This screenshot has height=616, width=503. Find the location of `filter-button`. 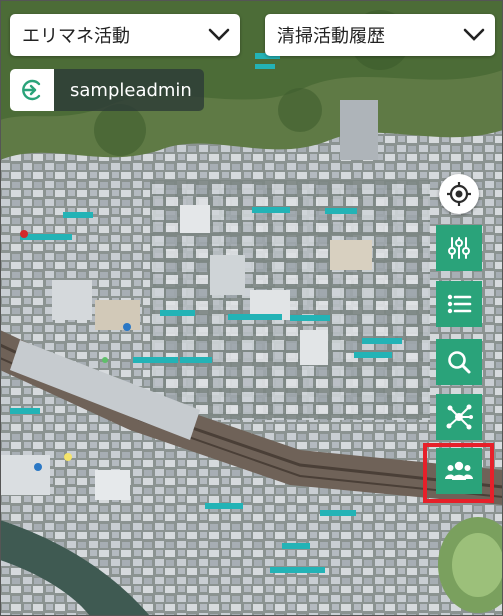

filter-button is located at coordinates (459, 248).